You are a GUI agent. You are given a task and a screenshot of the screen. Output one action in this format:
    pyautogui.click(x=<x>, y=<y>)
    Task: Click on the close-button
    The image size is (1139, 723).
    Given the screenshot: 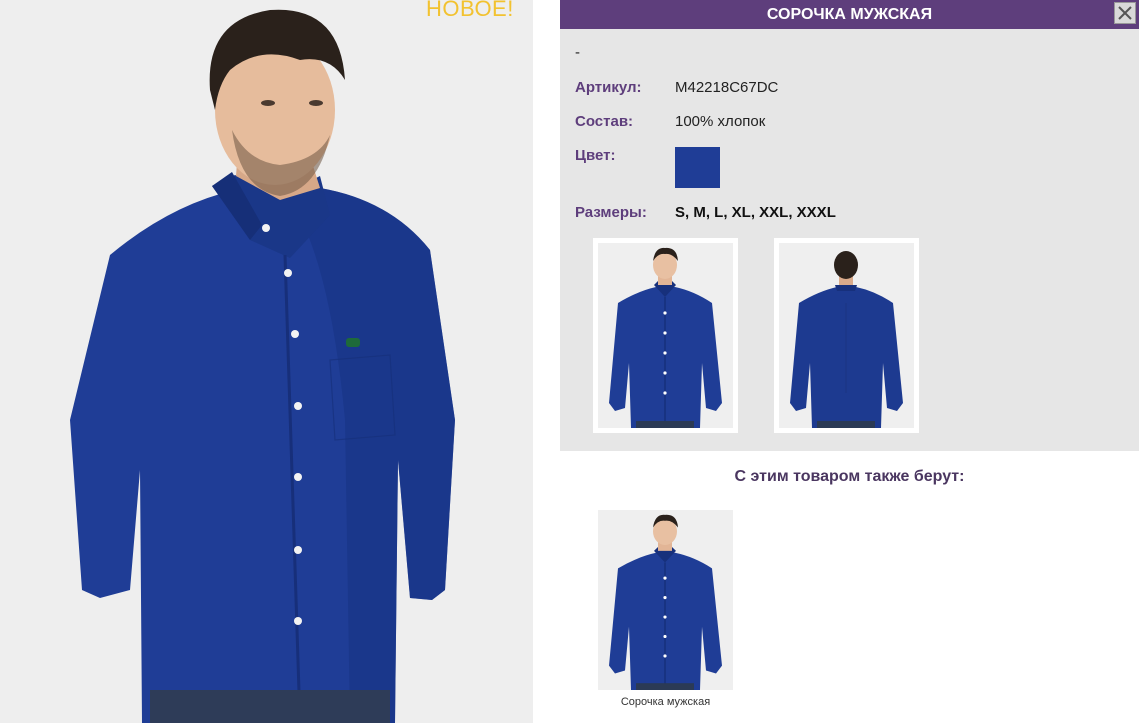 What is the action you would take?
    pyautogui.click(x=1125, y=13)
    